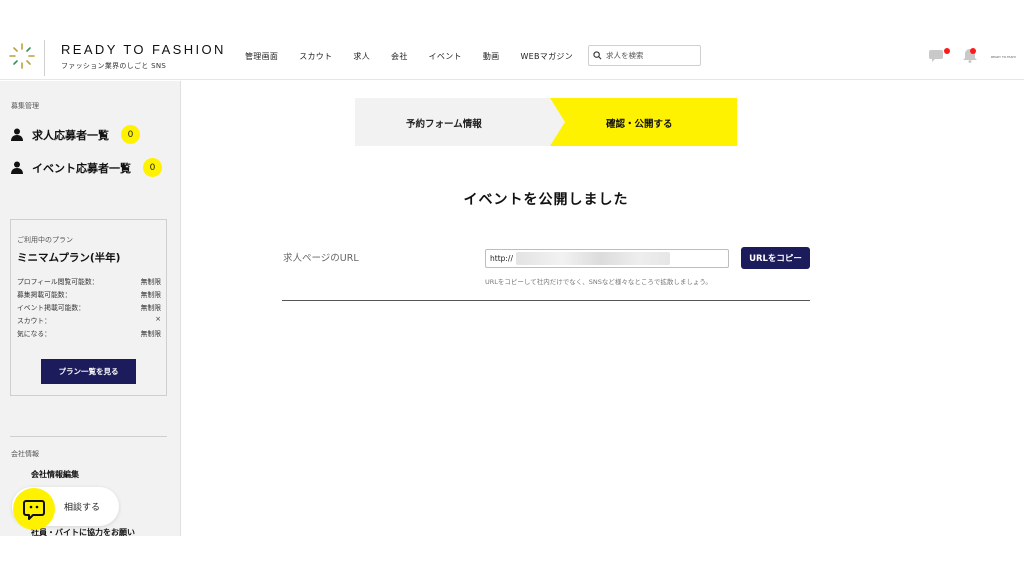 The height and width of the screenshot is (576, 1024). Describe the element at coordinates (89, 333) in the screenshot. I see `plan-row: 気になる： 無制限` at that location.